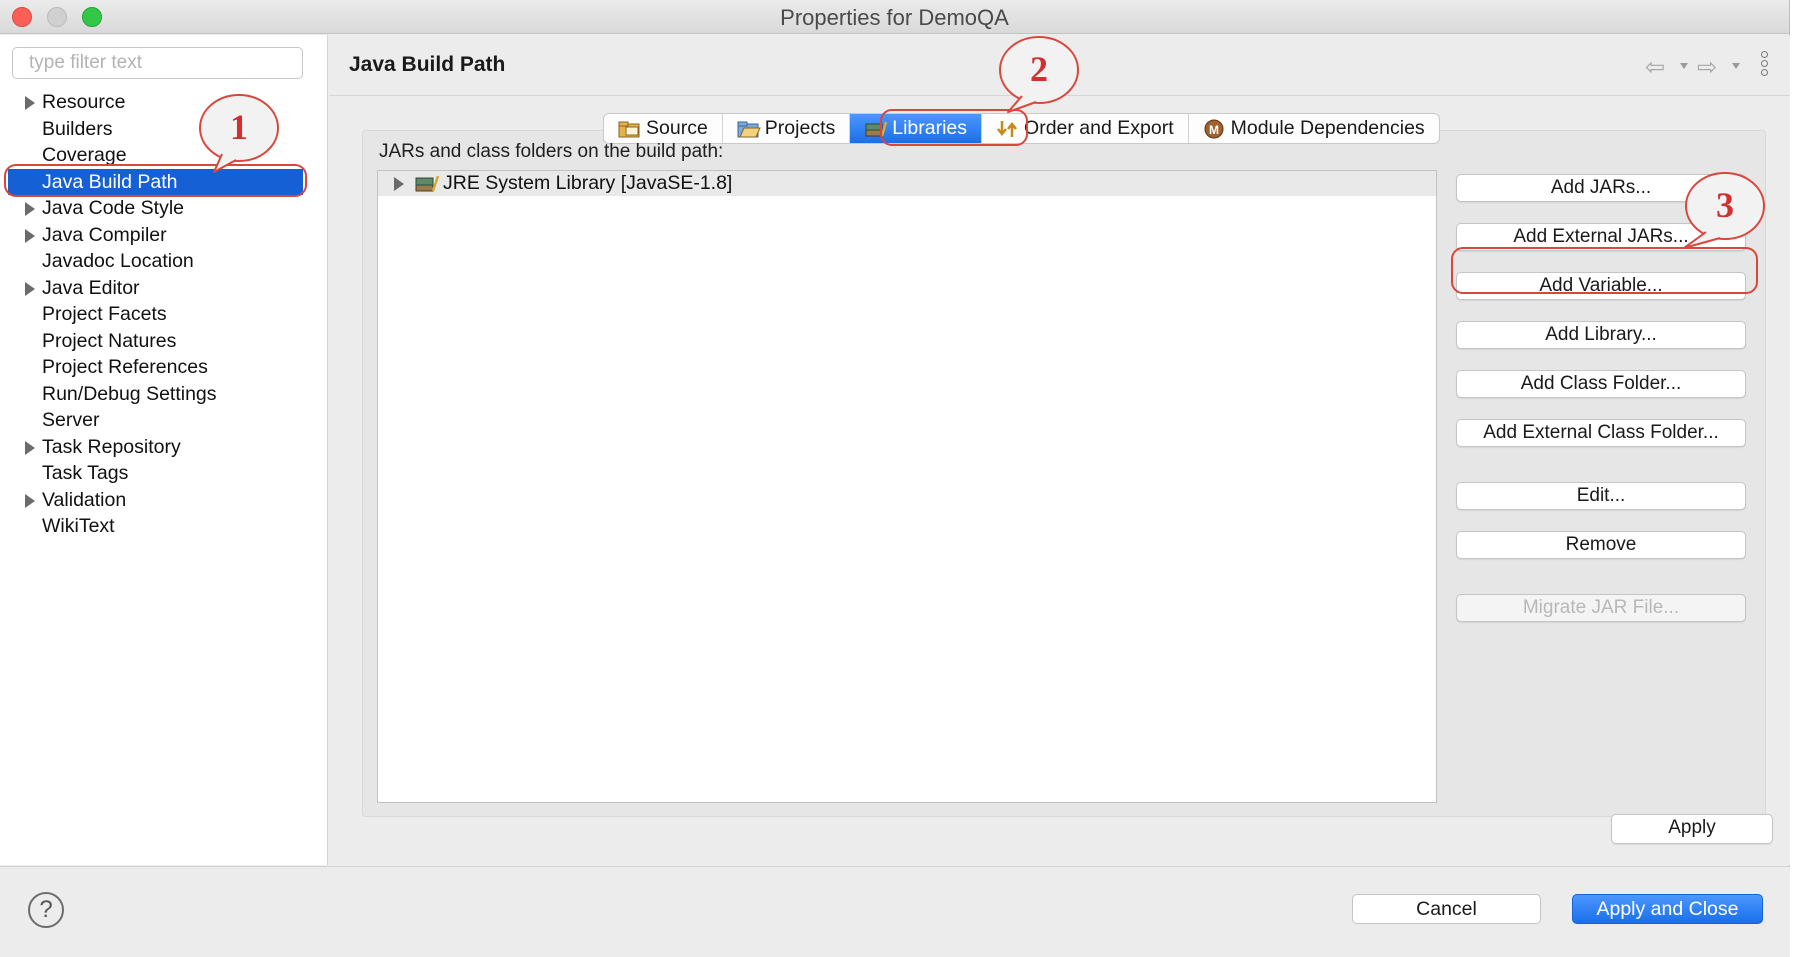 Image resolution: width=1800 pixels, height=957 pixels. I want to click on tree-item-label: Builders, so click(77, 128).